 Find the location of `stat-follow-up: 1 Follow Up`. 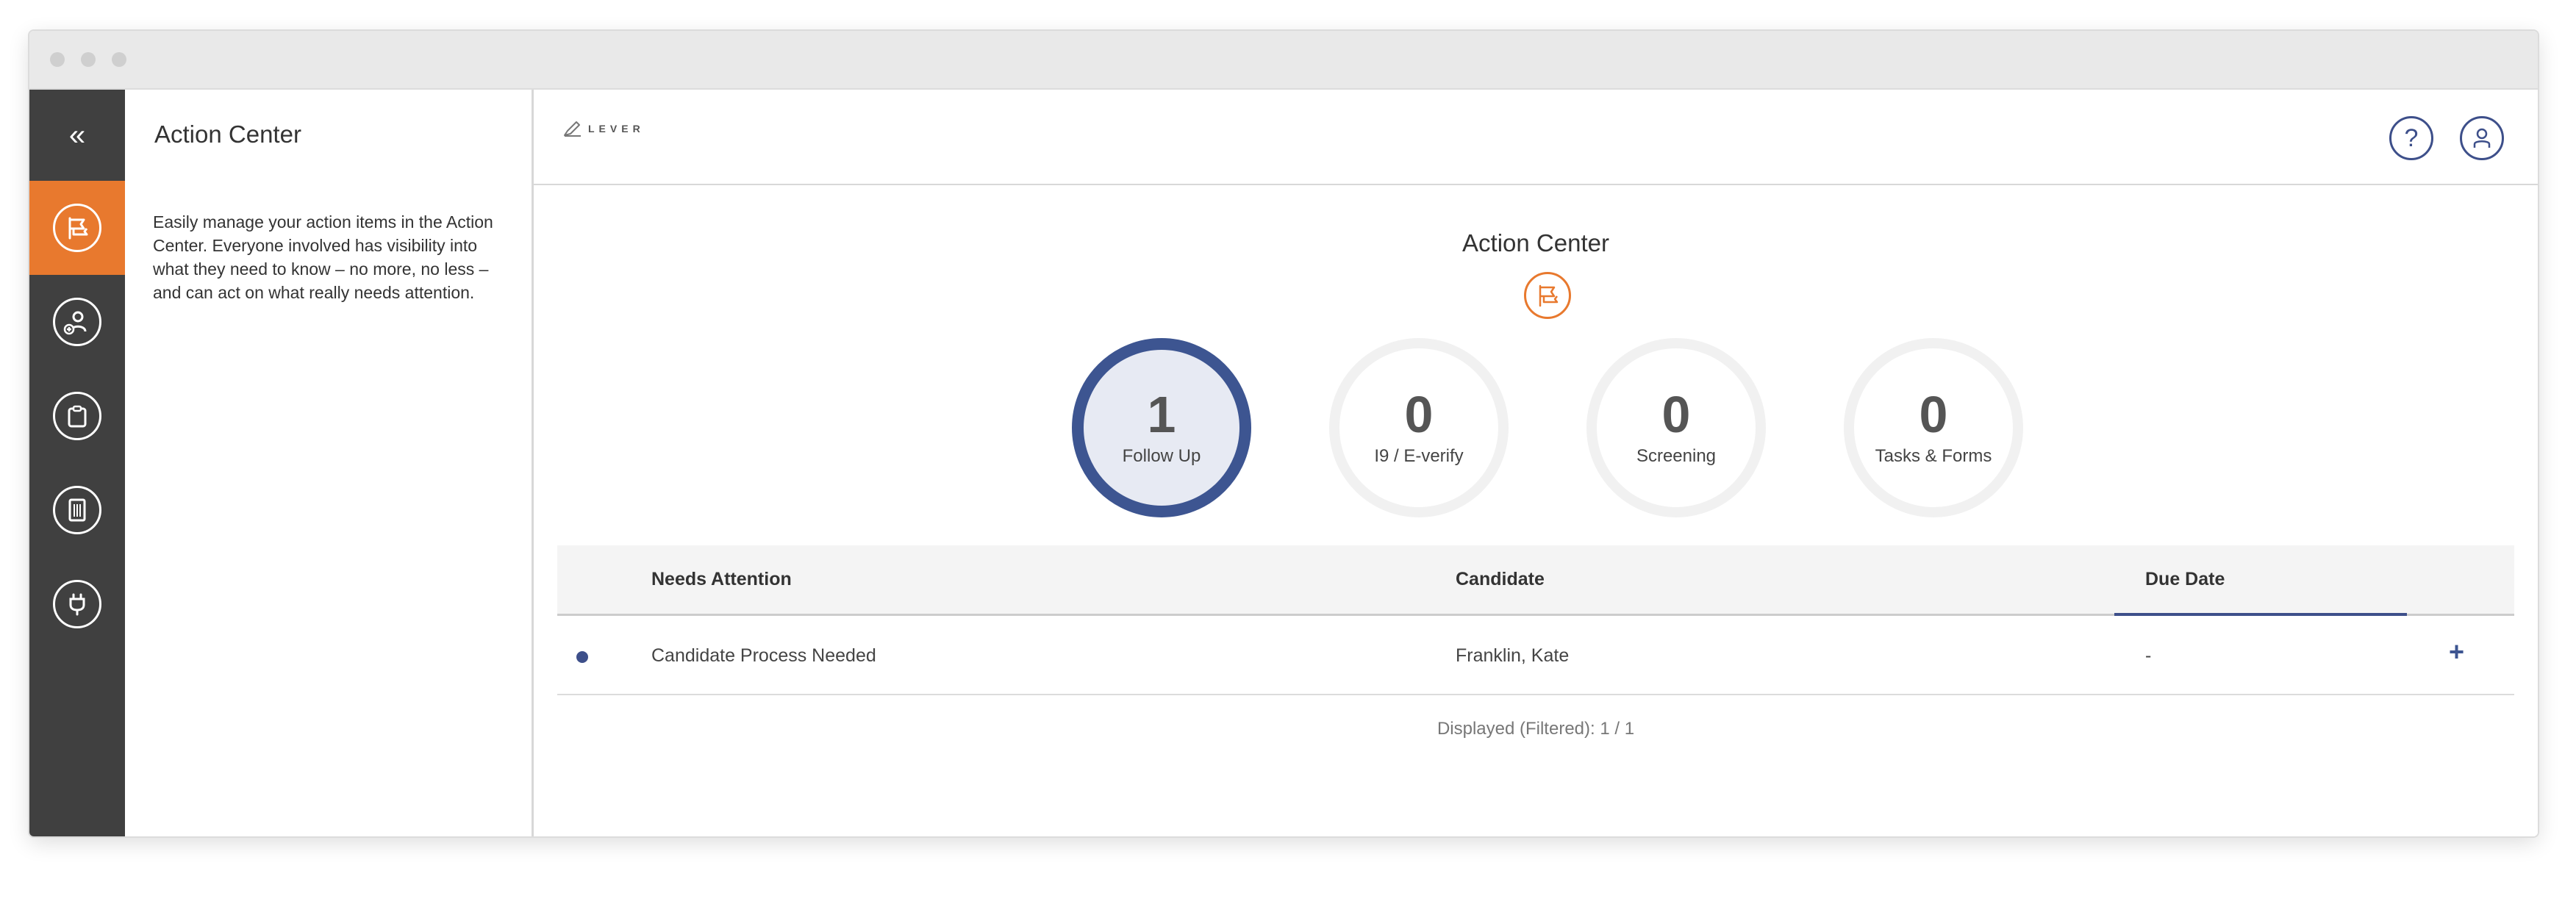

stat-follow-up: 1 Follow Up is located at coordinates (1161, 427).